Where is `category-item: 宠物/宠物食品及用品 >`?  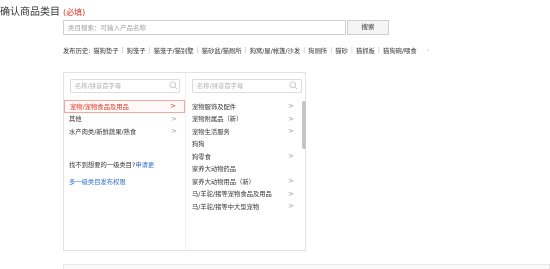
category-item: 宠物/宠物食品及用品 > is located at coordinates (124, 106).